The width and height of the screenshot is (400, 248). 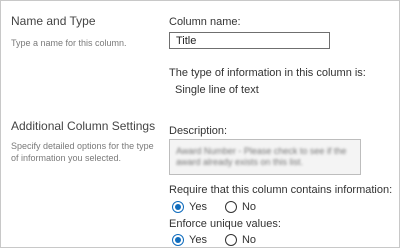 What do you see at coordinates (223, 240) in the screenshot?
I see `unique-values-radio-group: Yes No` at bounding box center [223, 240].